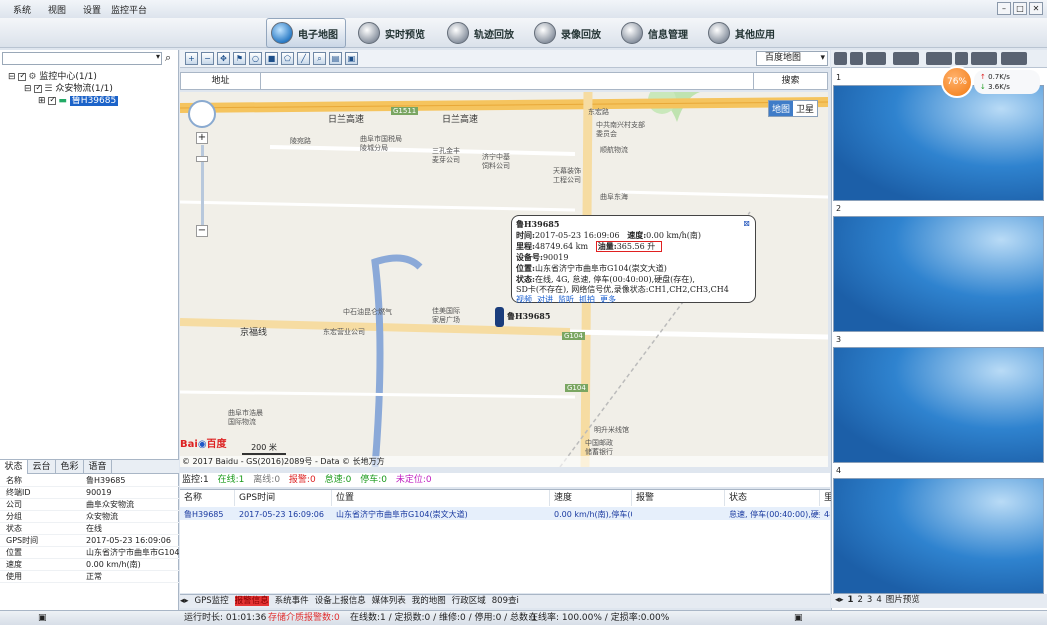 The height and width of the screenshot is (625, 1047). Describe the element at coordinates (351, 58) in the screenshot. I see `save-icon: ▣` at that location.